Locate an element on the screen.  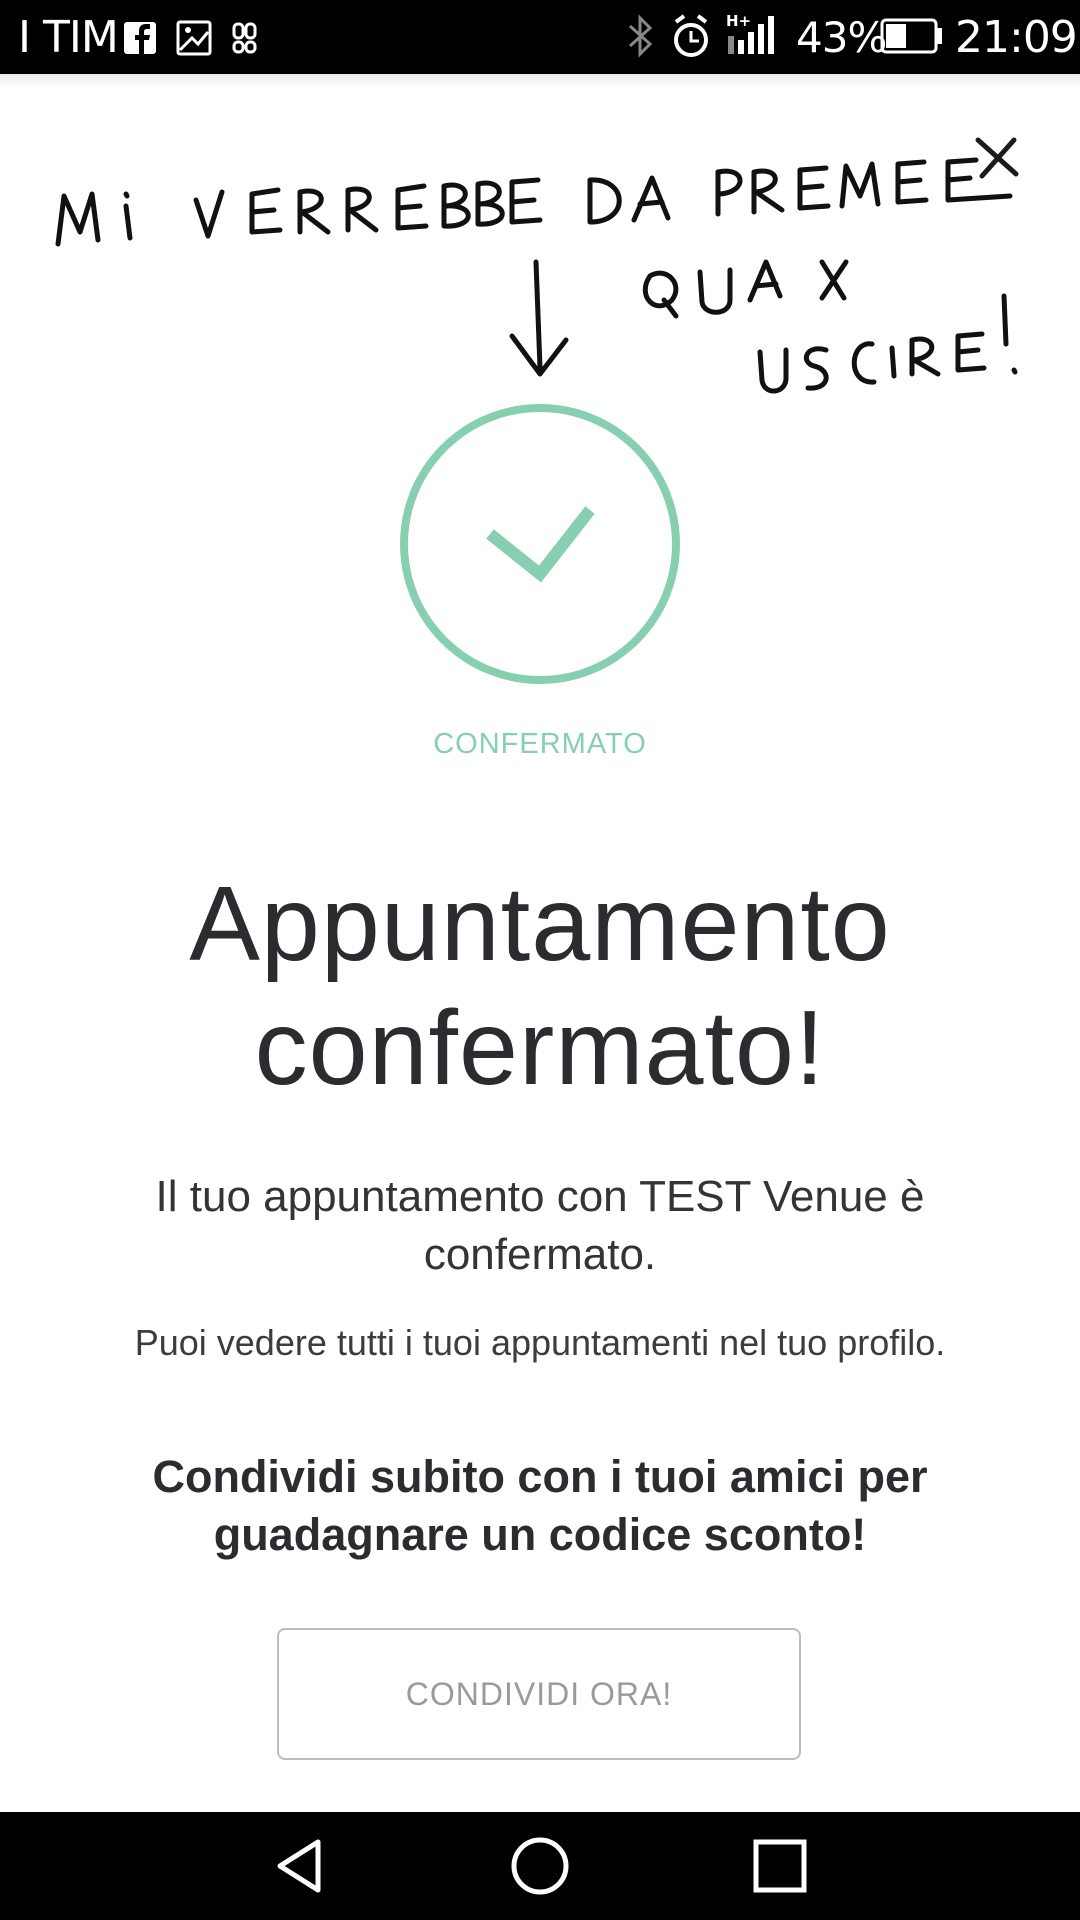
recents-icon is located at coordinates (780, 1866).